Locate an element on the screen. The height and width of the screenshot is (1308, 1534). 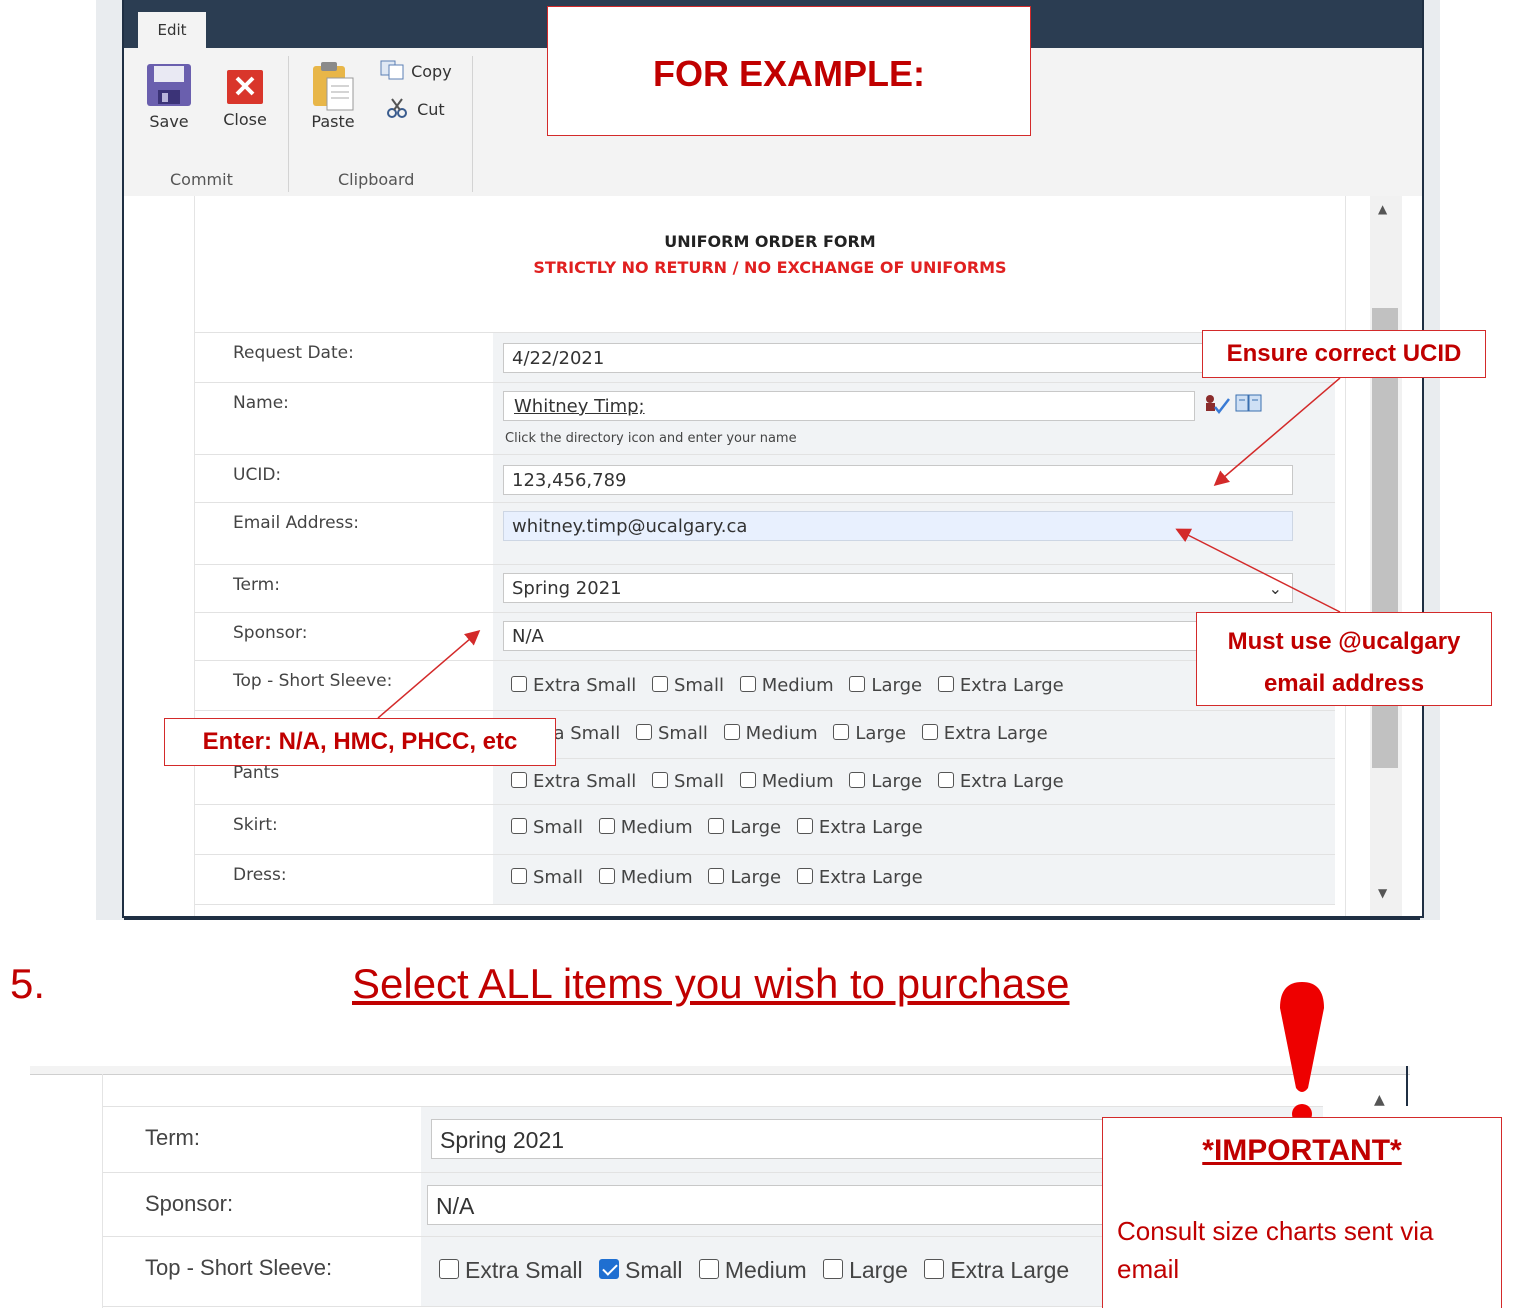
step-instruction: Select ALL items you wish to purchase is located at coordinates (711, 983).